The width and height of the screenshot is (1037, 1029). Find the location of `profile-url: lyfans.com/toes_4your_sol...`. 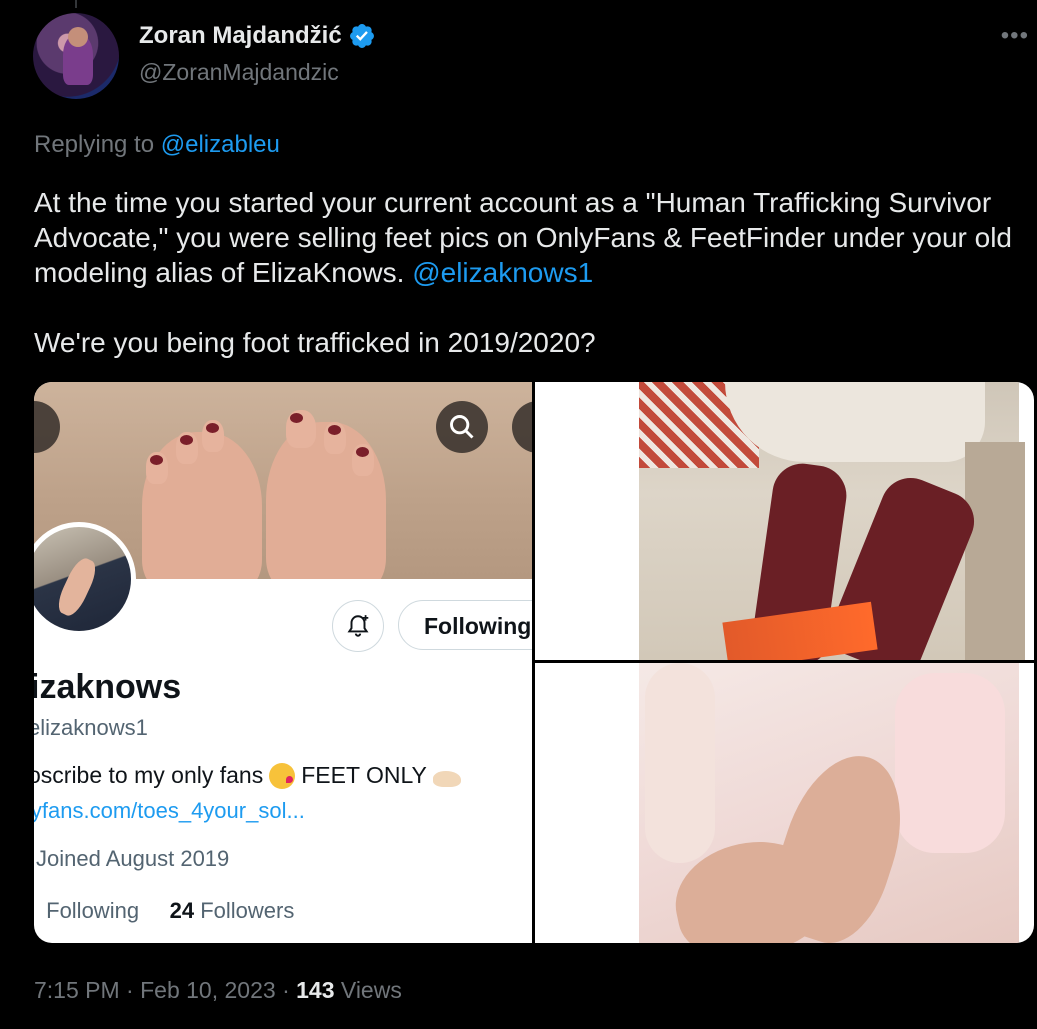

profile-url: lyfans.com/toes_4your_sol... is located at coordinates (169, 810).